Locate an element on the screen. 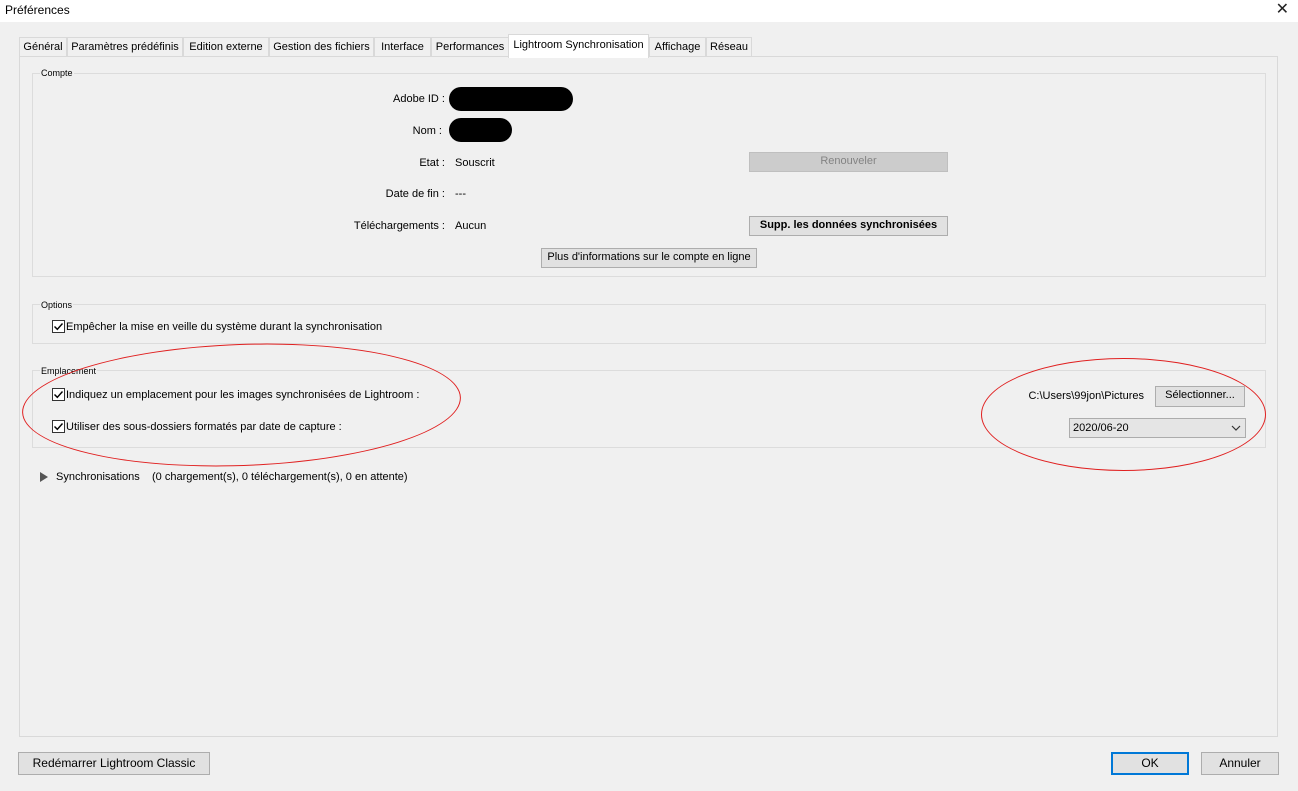  state-label: Etat : is located at coordinates (432, 163).